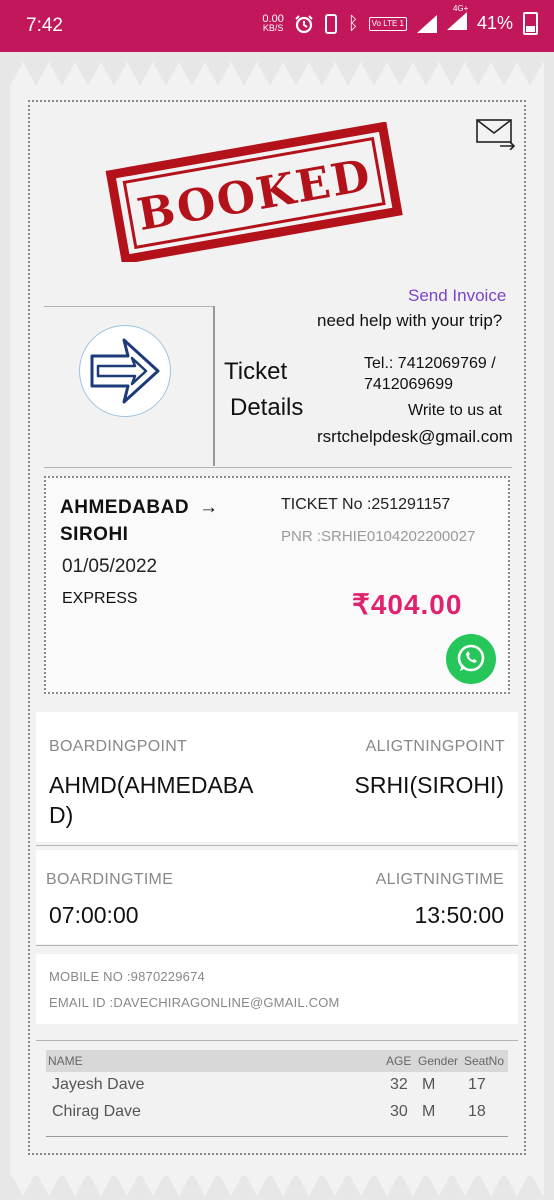  What do you see at coordinates (439, 879) in the screenshot?
I see `alighting-time-label: ALIGTNINGTIME` at bounding box center [439, 879].